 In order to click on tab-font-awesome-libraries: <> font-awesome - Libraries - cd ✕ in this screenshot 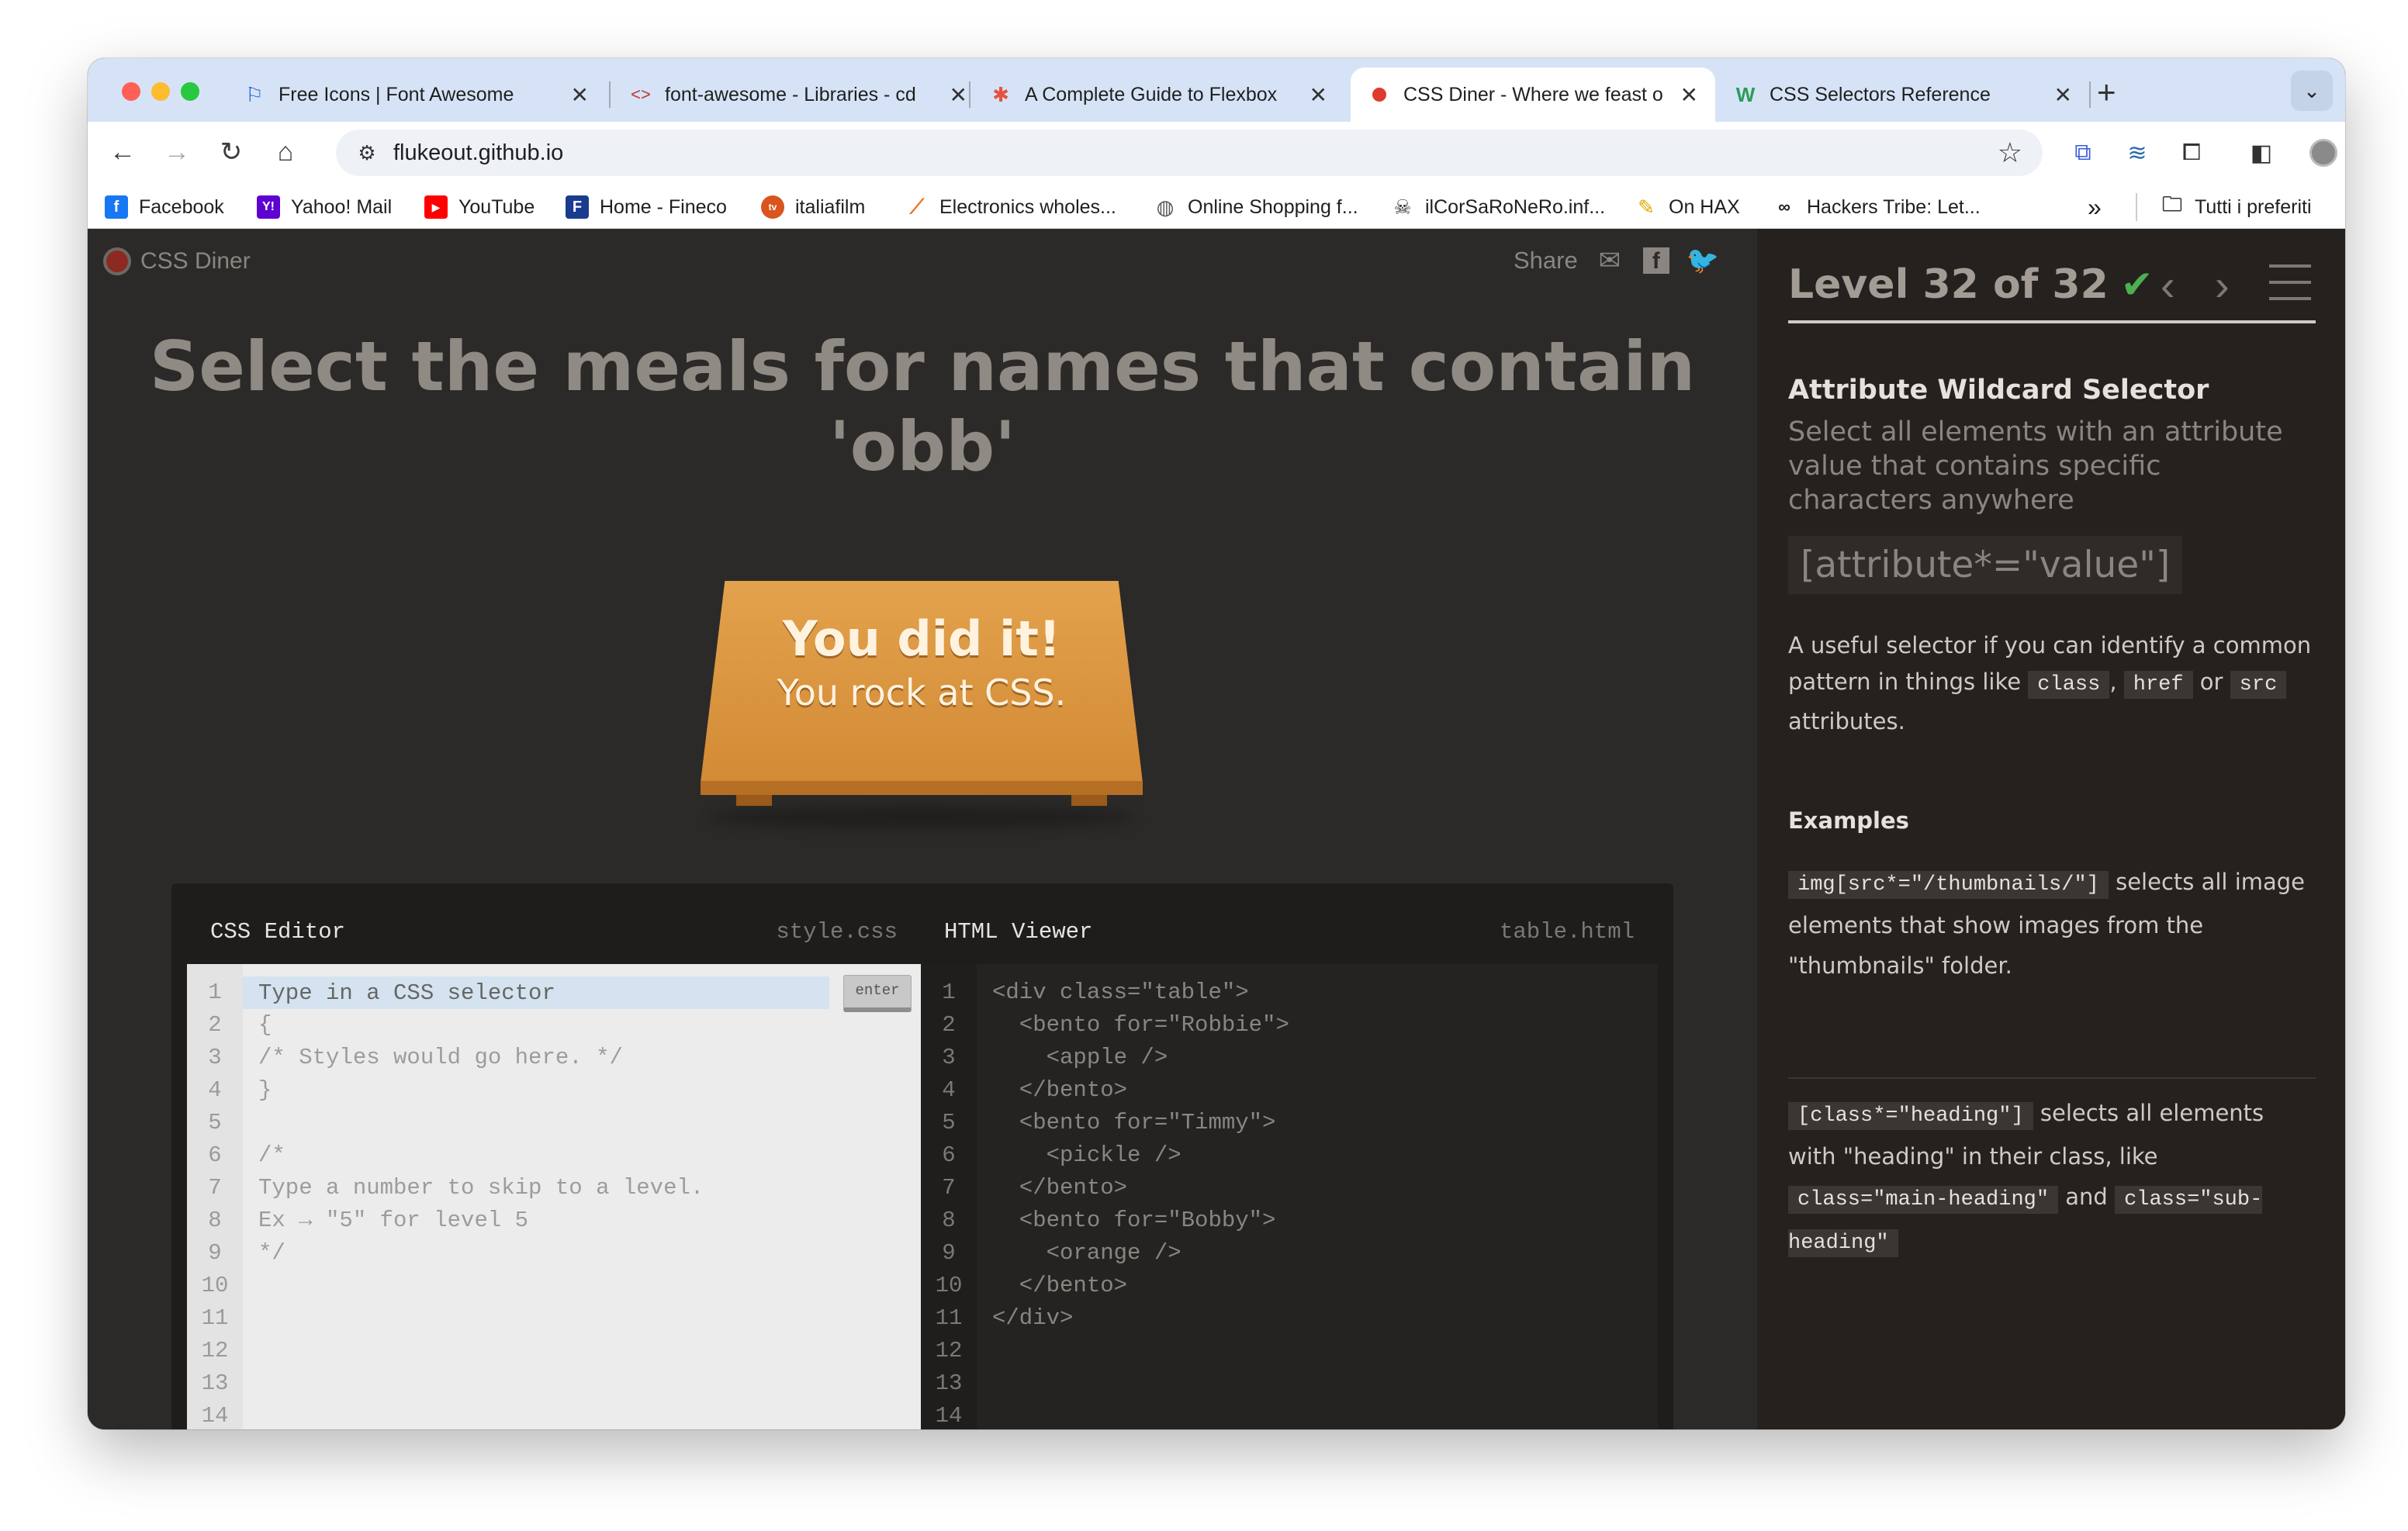, I will do `click(798, 94)`.